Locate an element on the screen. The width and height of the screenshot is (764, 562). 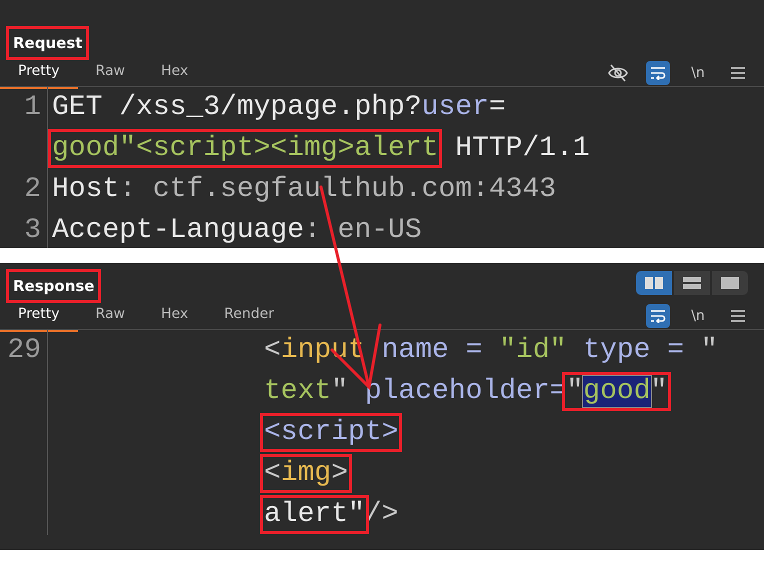
panel-title: Response is located at coordinates (54, 286).